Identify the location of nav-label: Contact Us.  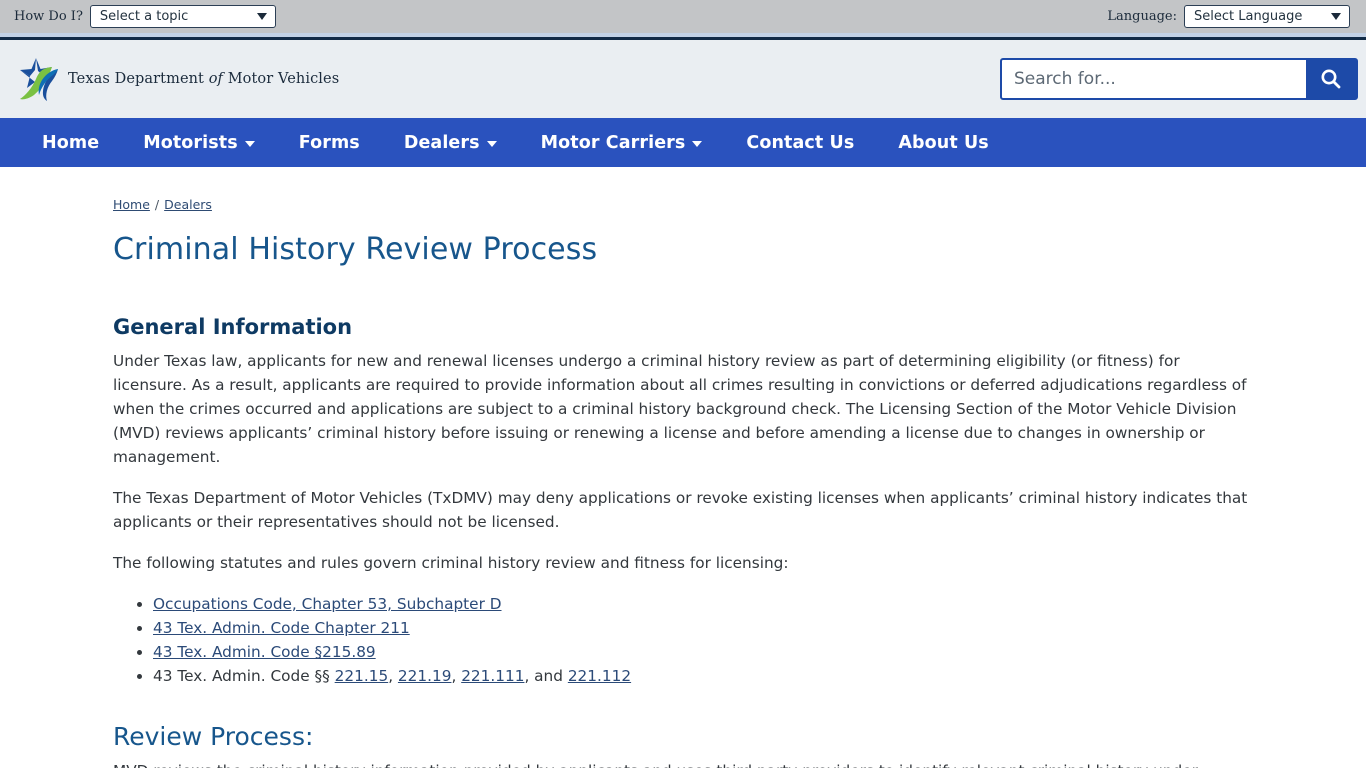
(800, 142).